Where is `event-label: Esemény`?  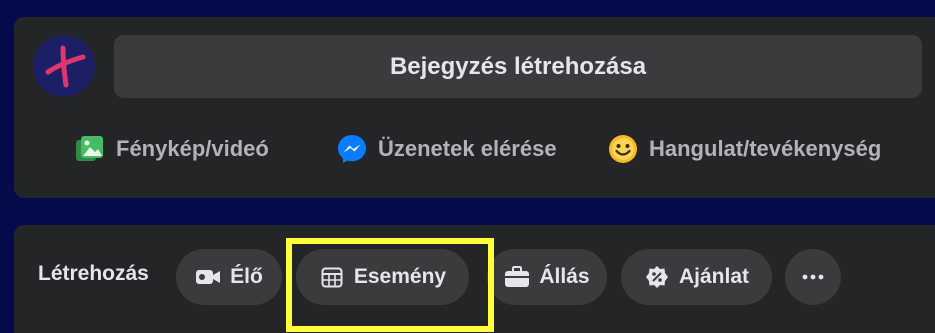
event-label: Esemény is located at coordinates (400, 276).